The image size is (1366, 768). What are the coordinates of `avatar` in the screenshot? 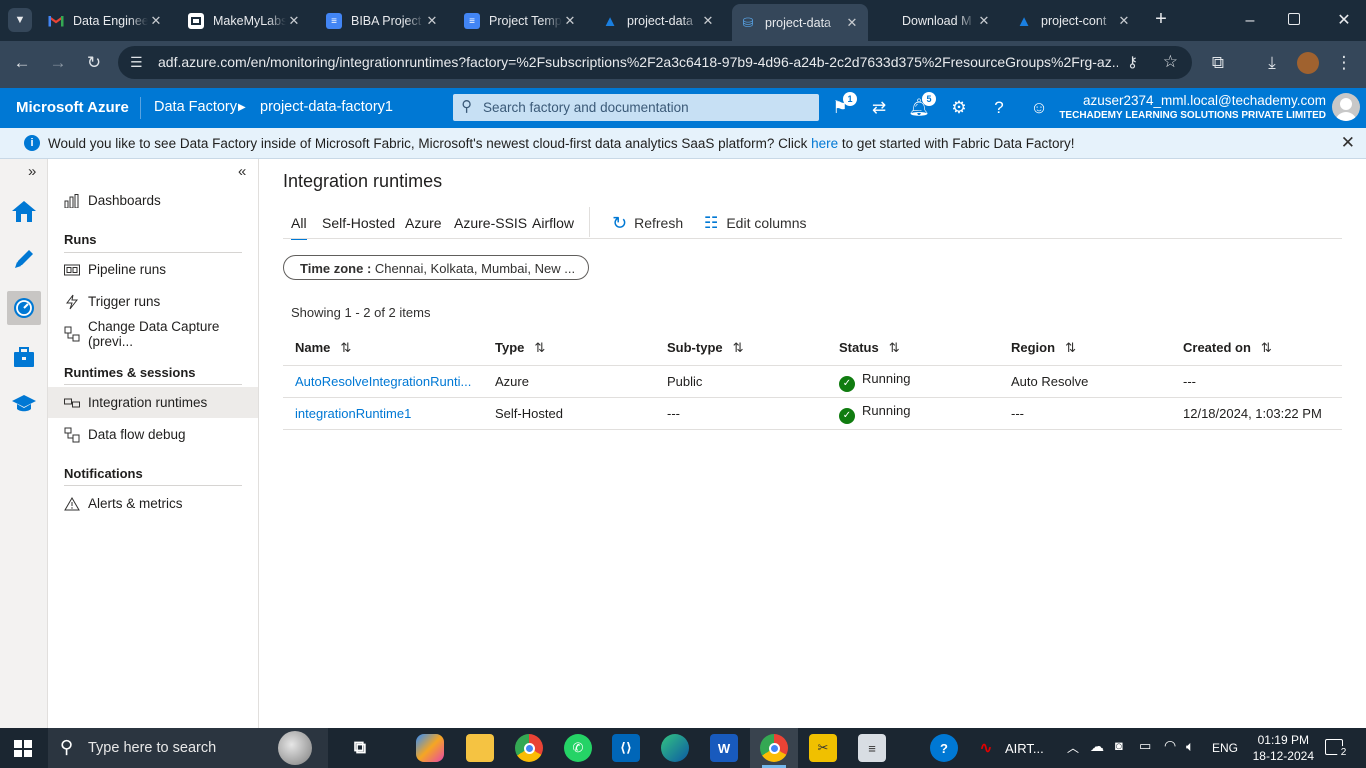 It's located at (1346, 107).